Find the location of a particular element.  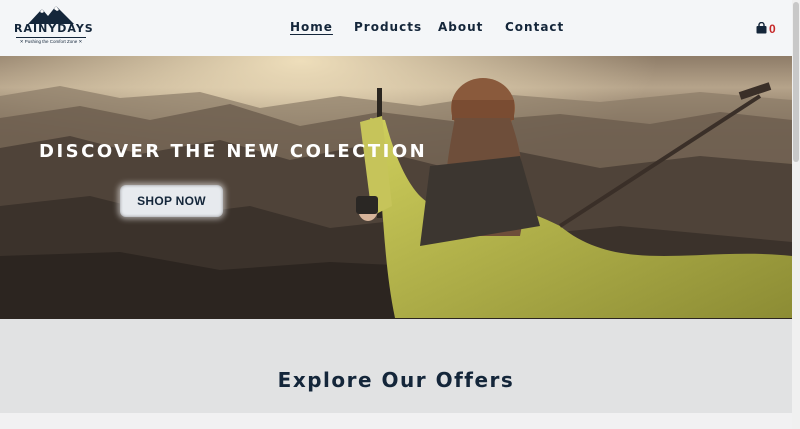

brand-name: RAINYDAYS is located at coordinates (54, 28).